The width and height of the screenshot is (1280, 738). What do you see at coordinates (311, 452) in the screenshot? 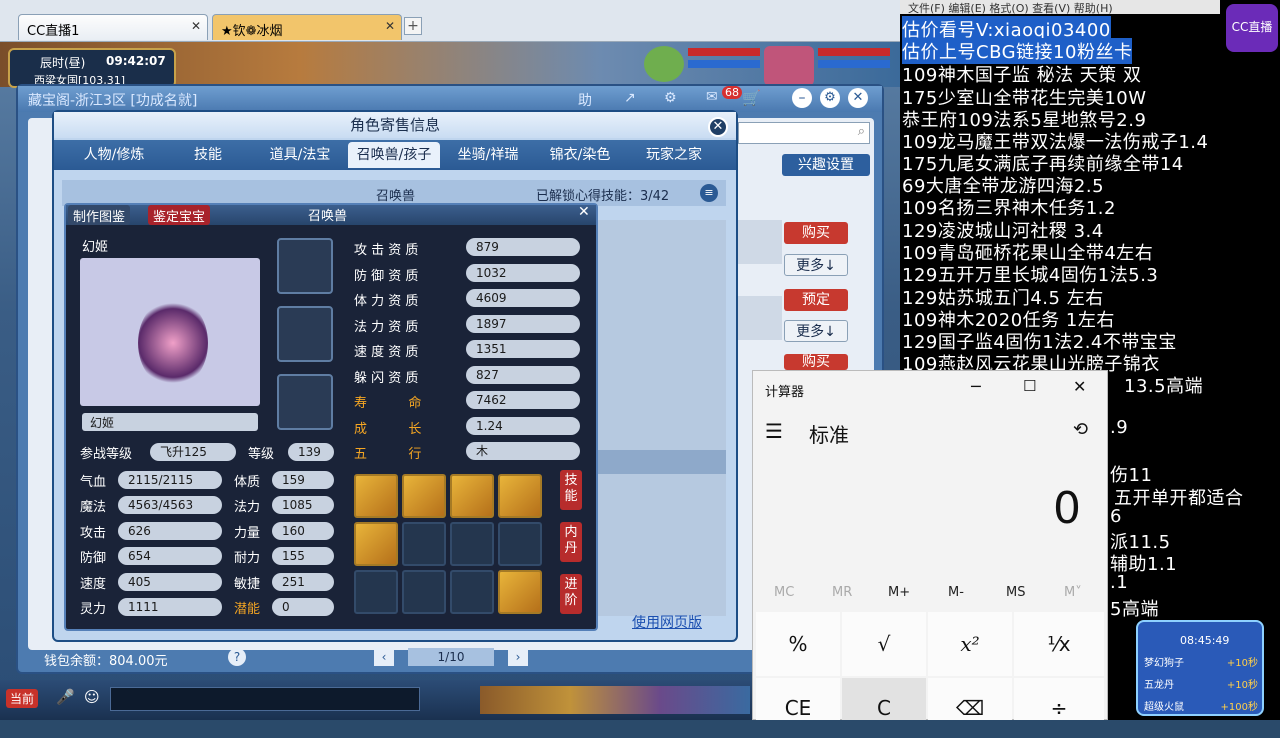
I see `level-value: 139` at bounding box center [311, 452].